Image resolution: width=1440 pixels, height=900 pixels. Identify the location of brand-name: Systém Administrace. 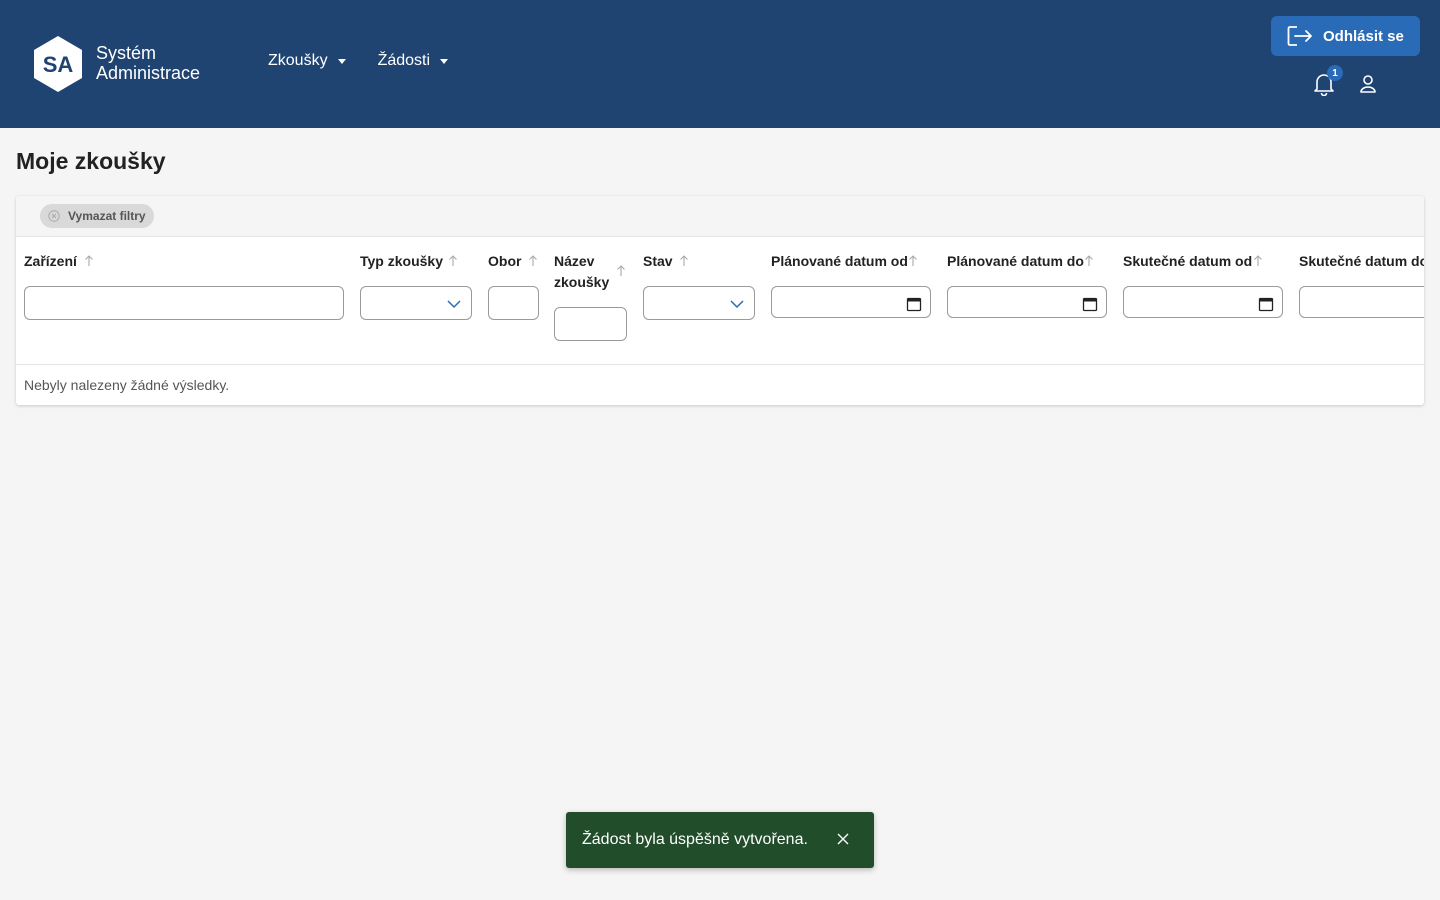
(148, 63).